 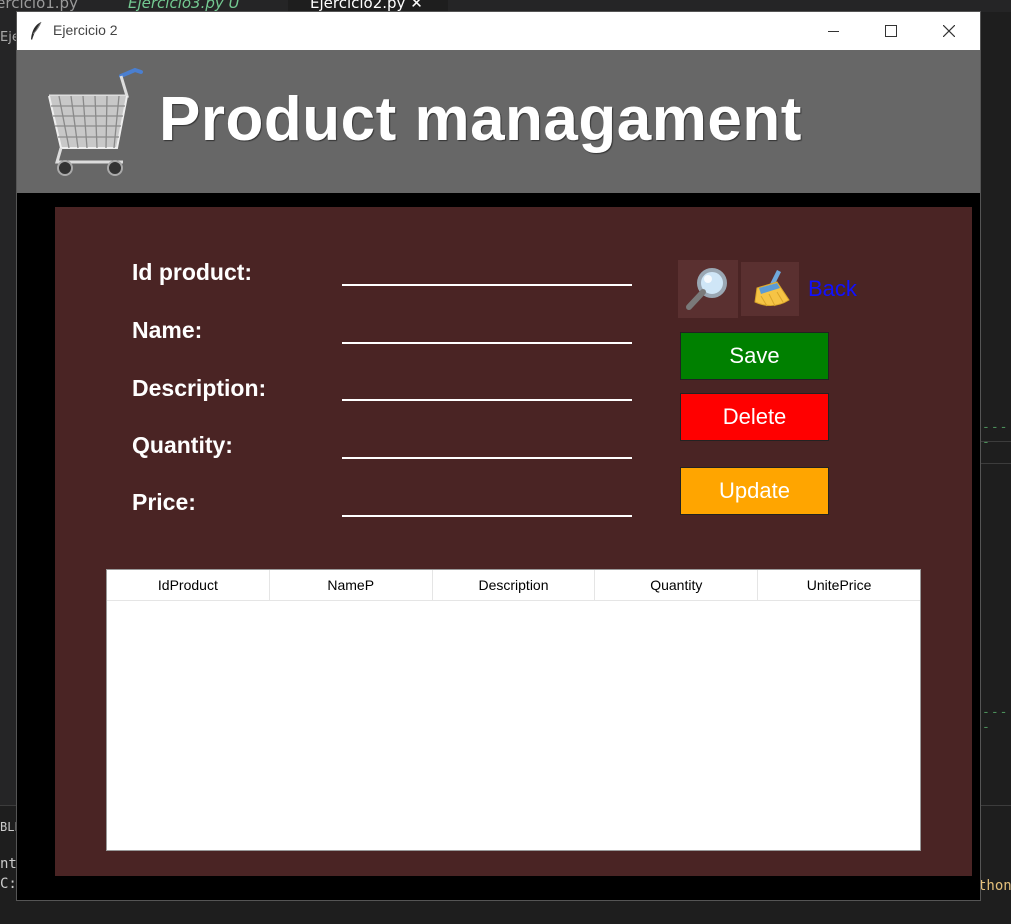 What do you see at coordinates (832, 289) in the screenshot?
I see `back-link: Back` at bounding box center [832, 289].